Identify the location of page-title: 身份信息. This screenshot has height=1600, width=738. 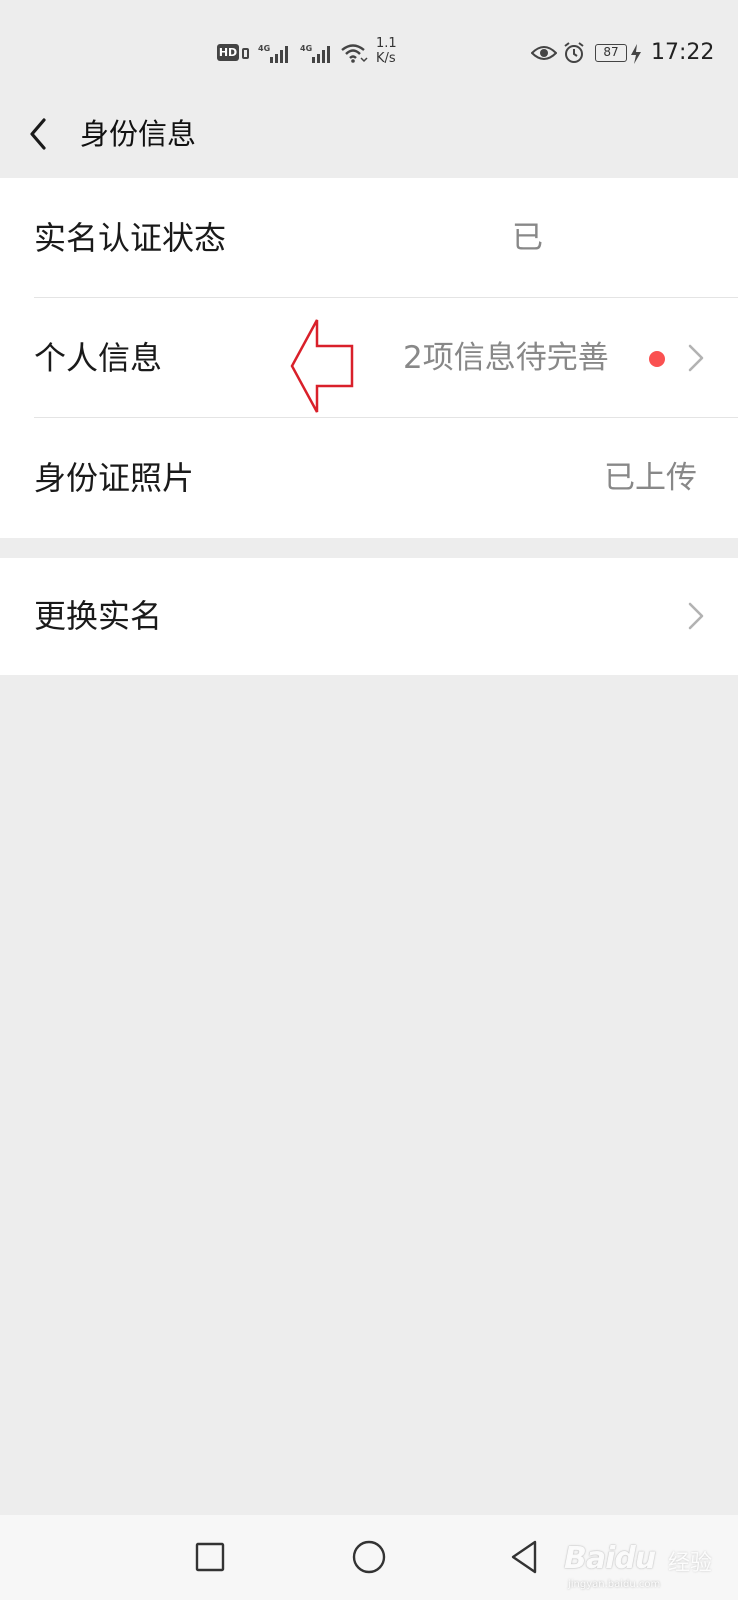
(138, 134).